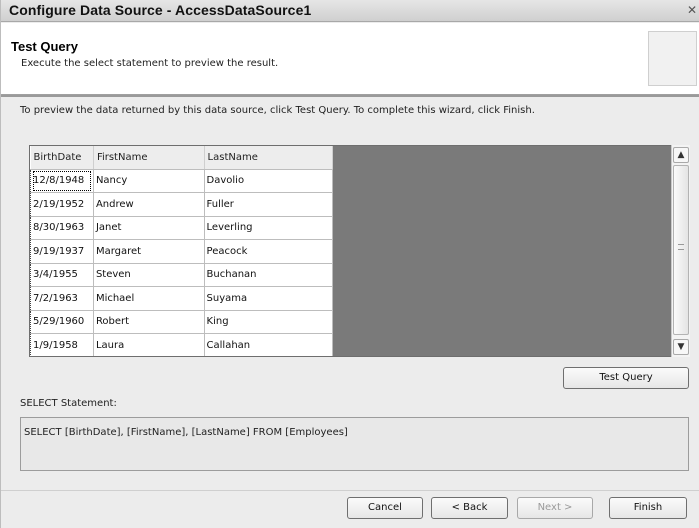  Describe the element at coordinates (149, 344) in the screenshot. I see `cell-firstname: Laura` at that location.